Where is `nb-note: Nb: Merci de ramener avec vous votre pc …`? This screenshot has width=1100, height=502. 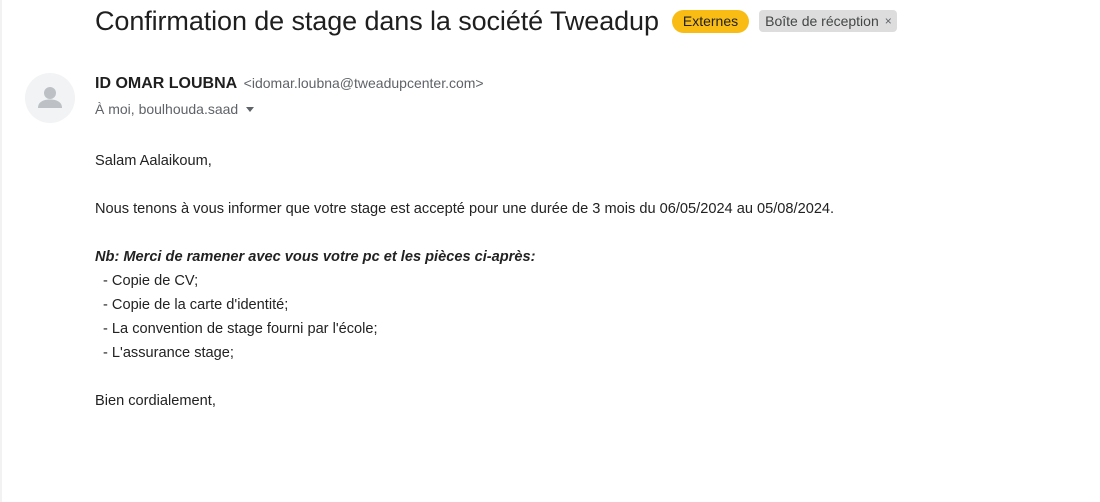
nb-note: Nb: Merci de ramener avec vous votre pc … is located at coordinates (315, 257).